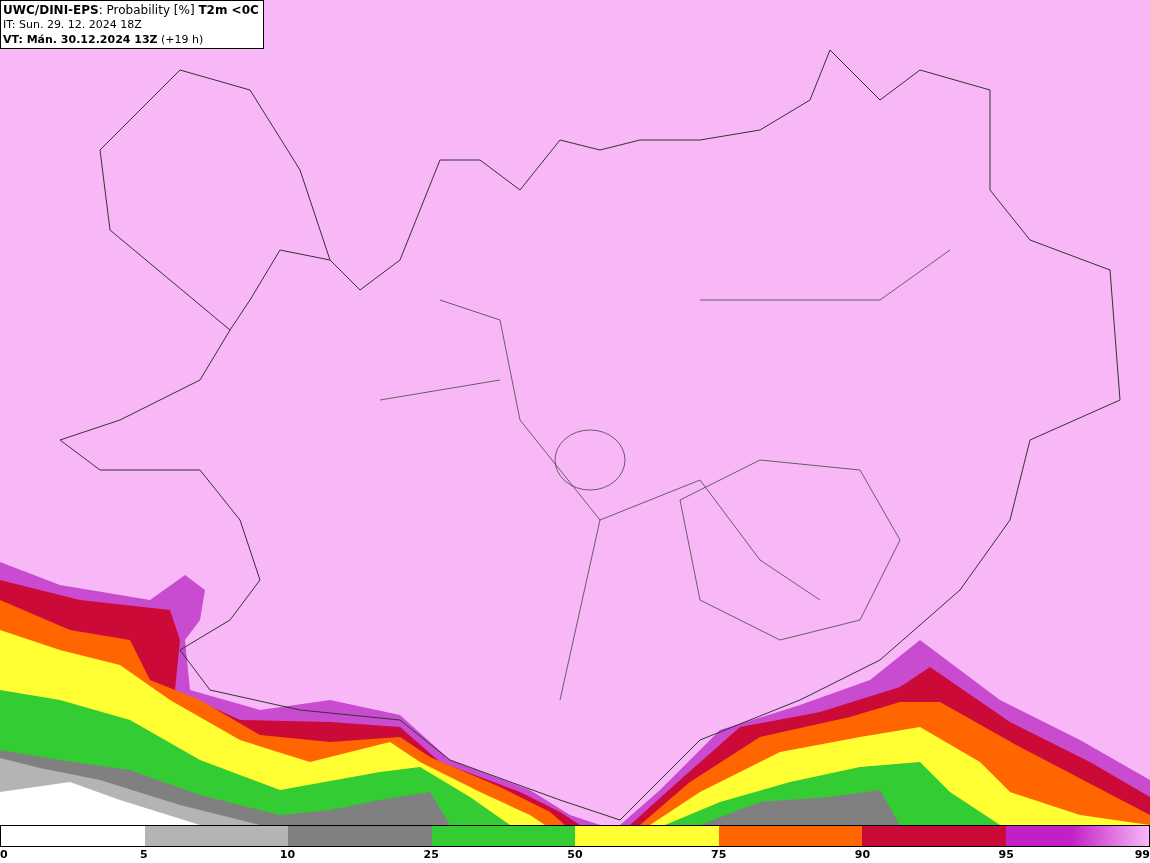  I want to click on legend-label: 75, so click(719, 855).